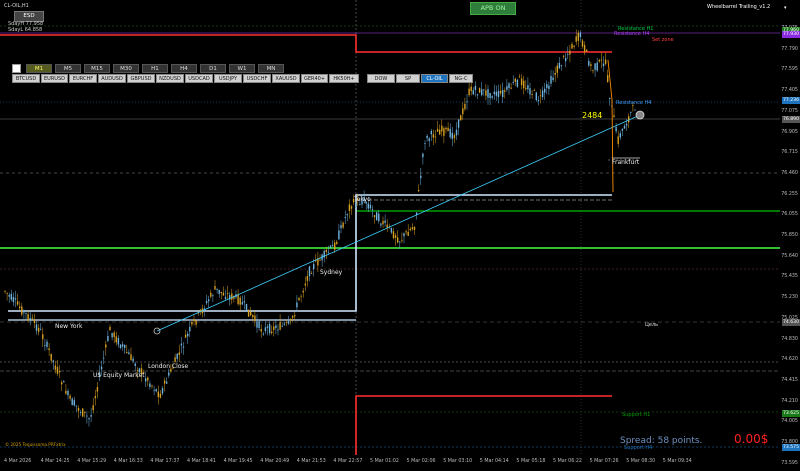 The image size is (800, 471). What do you see at coordinates (384, 461) in the screenshot?
I see `time-tick-label: 5 Mar 01:02` at bounding box center [384, 461].